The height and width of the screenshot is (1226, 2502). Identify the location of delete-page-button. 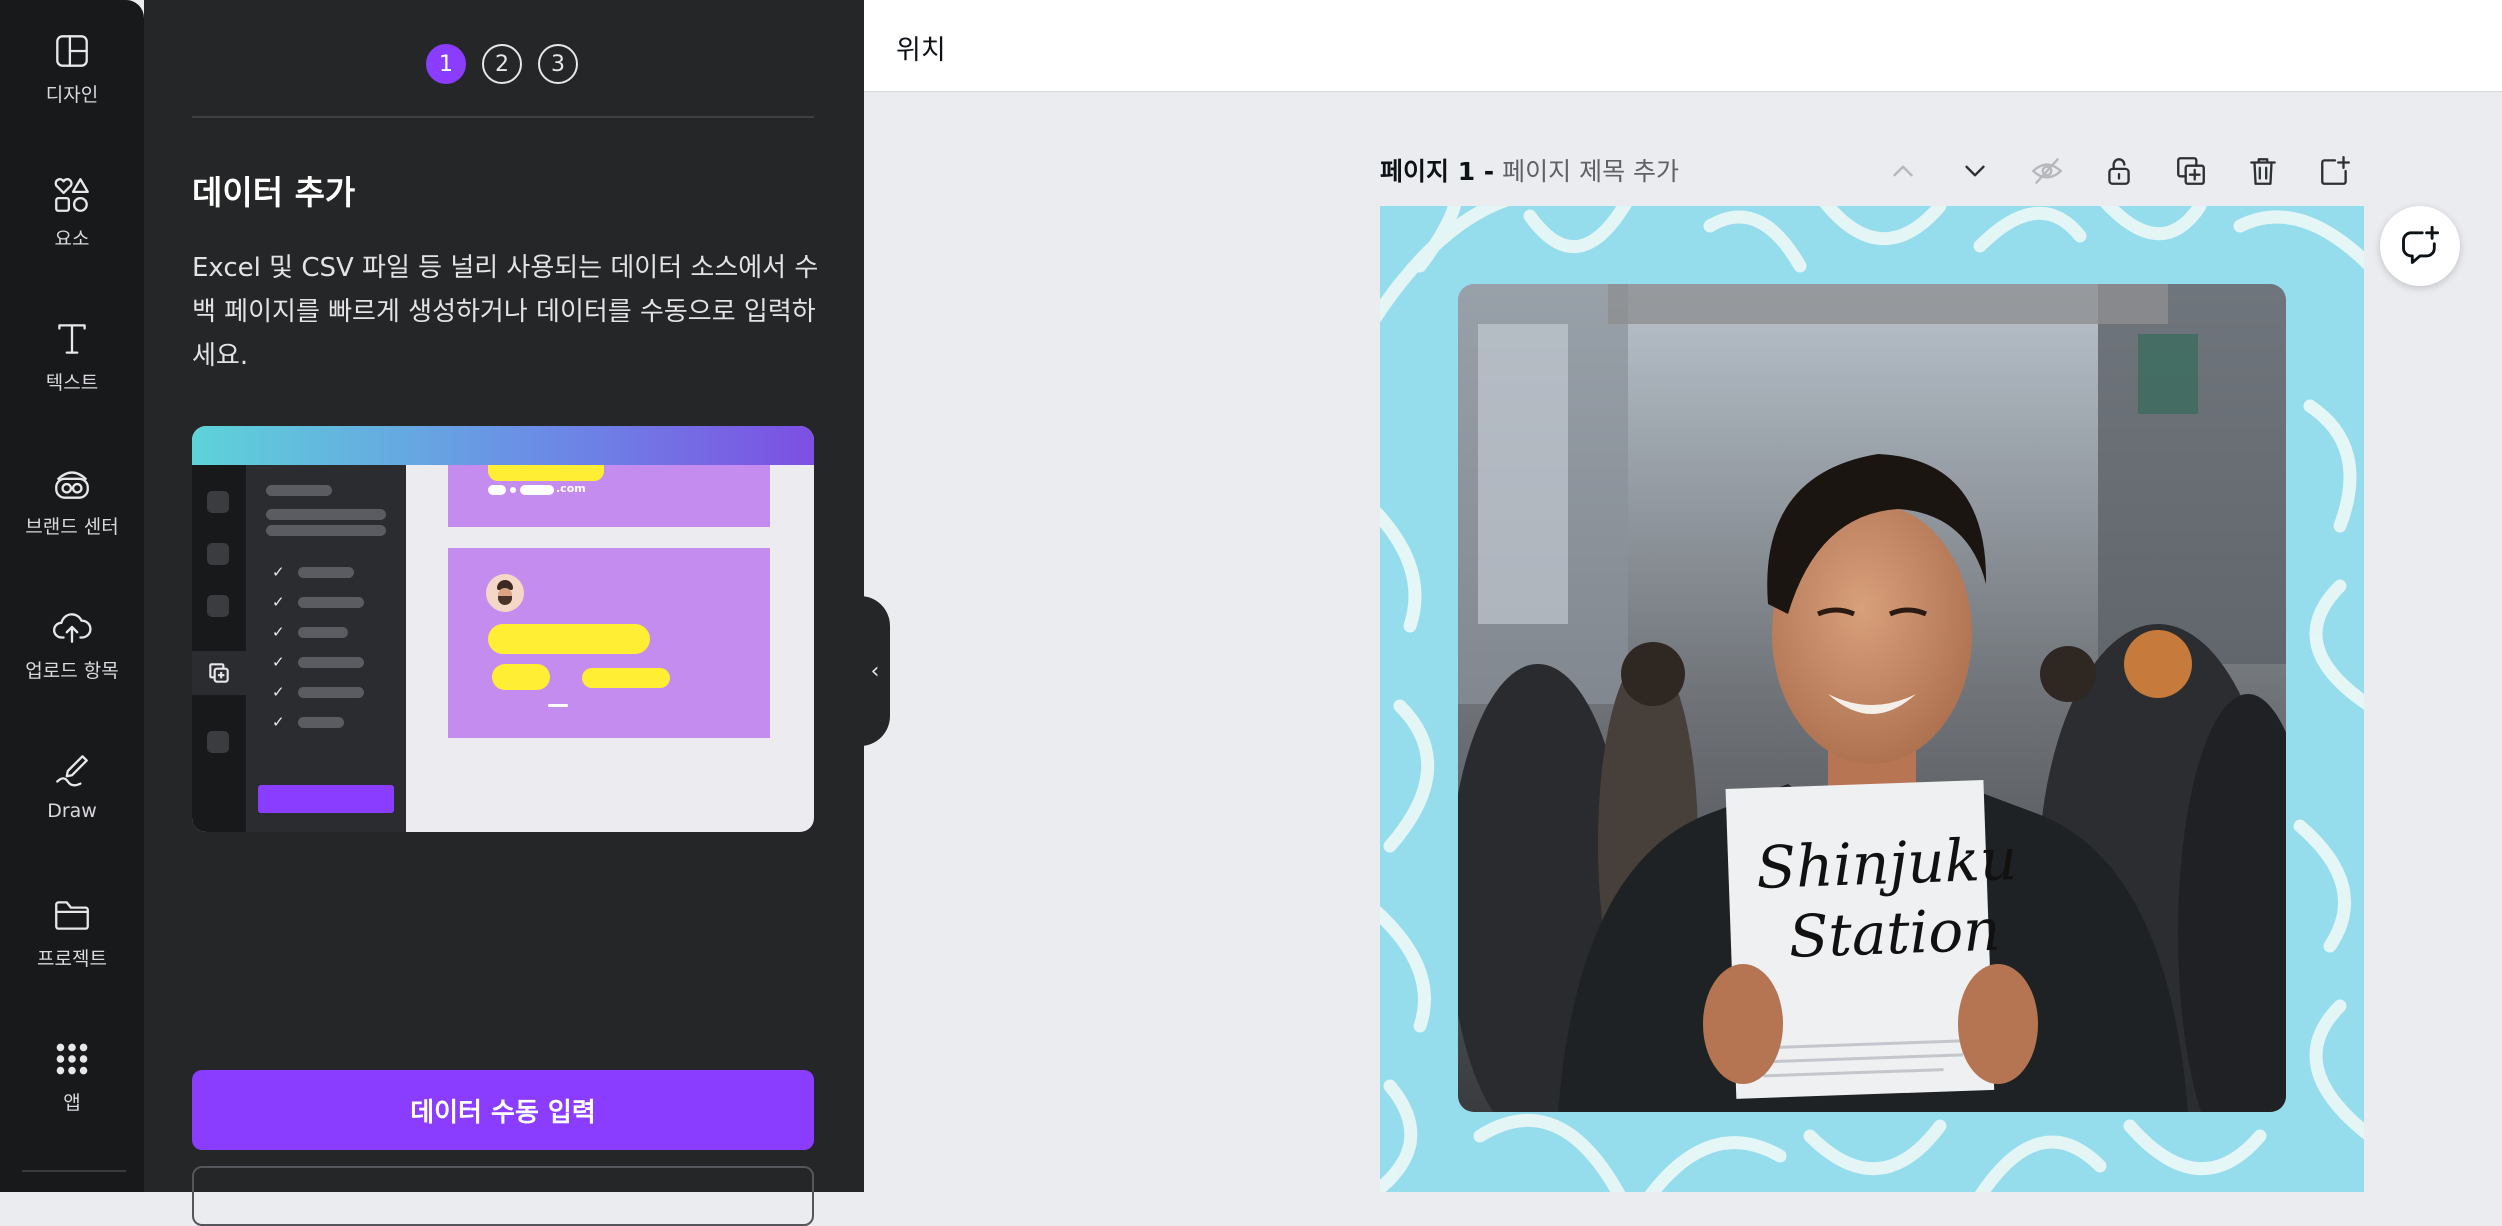
(2263, 171).